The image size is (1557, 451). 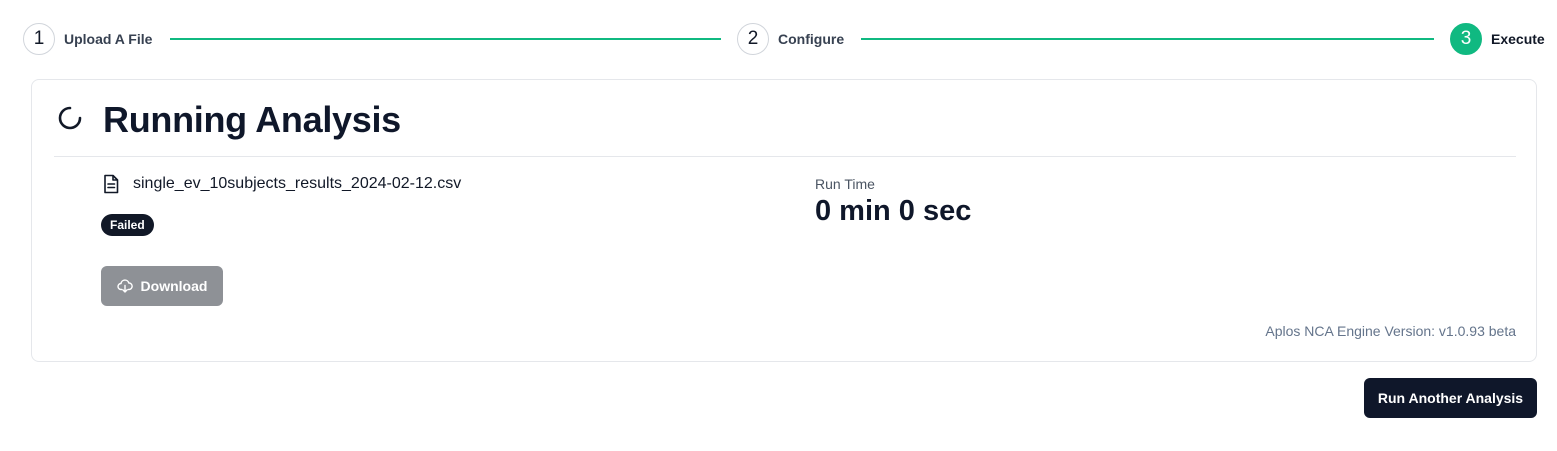 I want to click on step-label: Execute, so click(x=1518, y=39).